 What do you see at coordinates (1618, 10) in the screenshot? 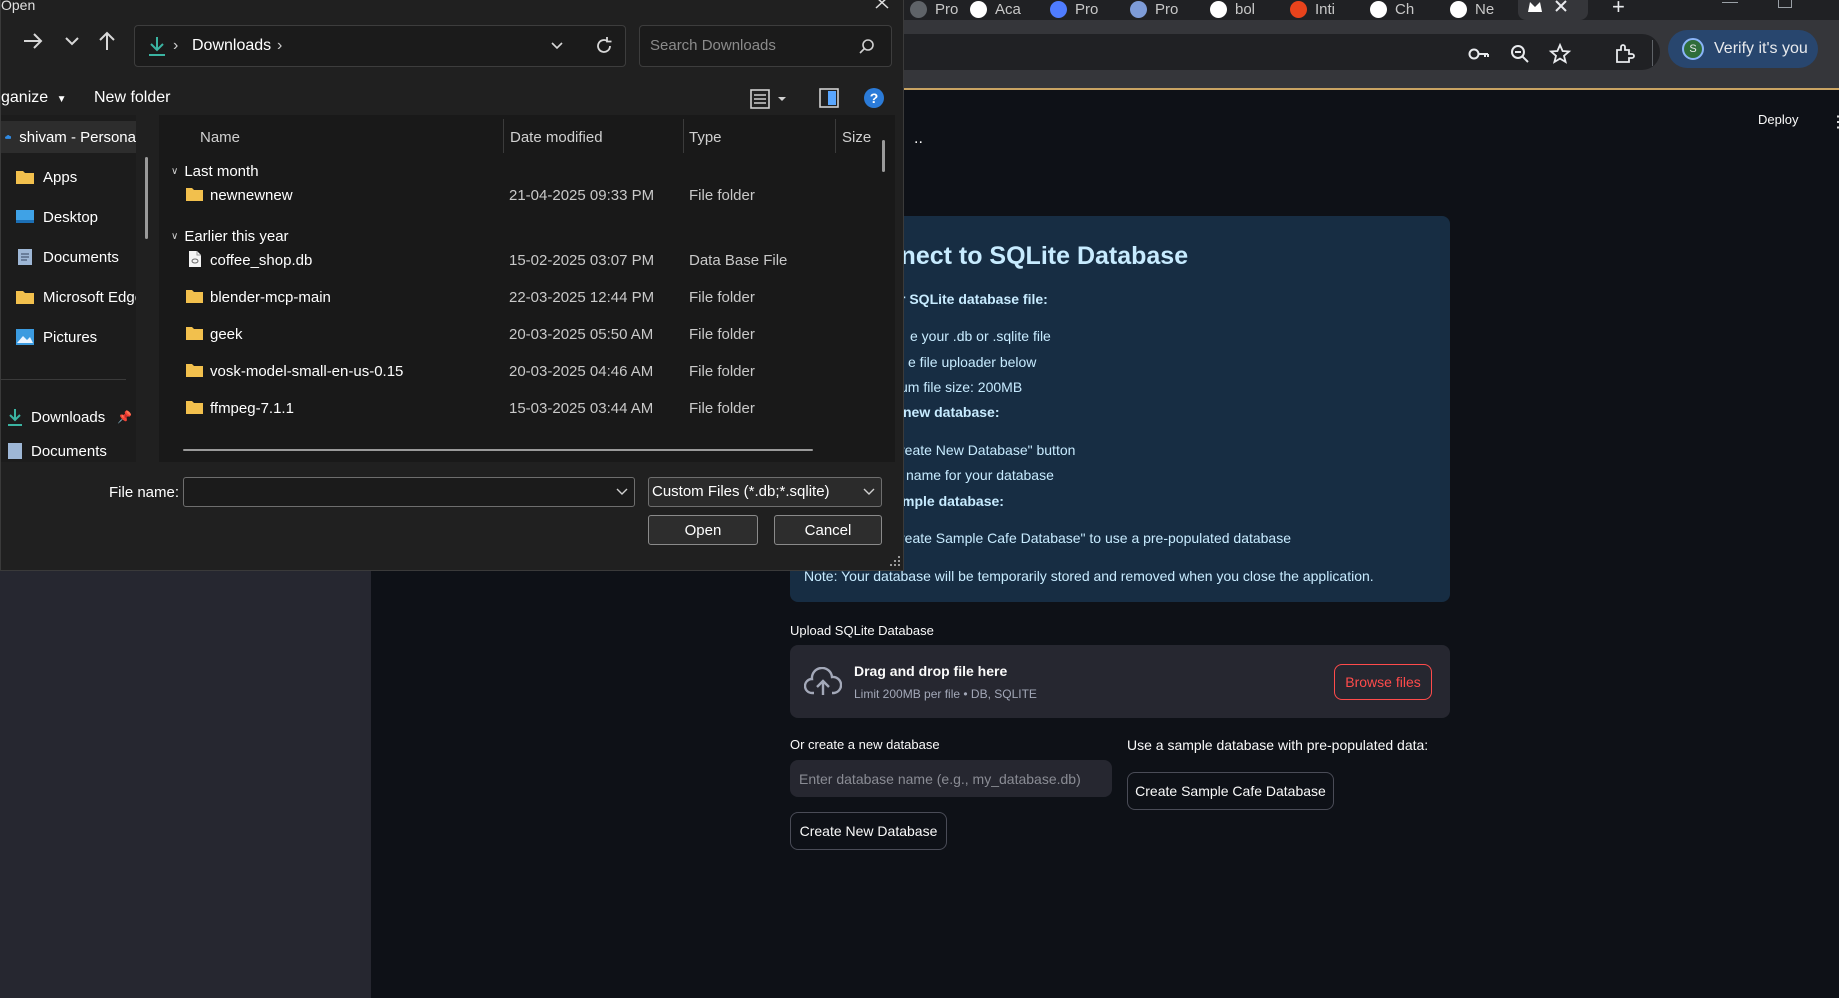
I see `new-tab-button: +` at bounding box center [1618, 10].